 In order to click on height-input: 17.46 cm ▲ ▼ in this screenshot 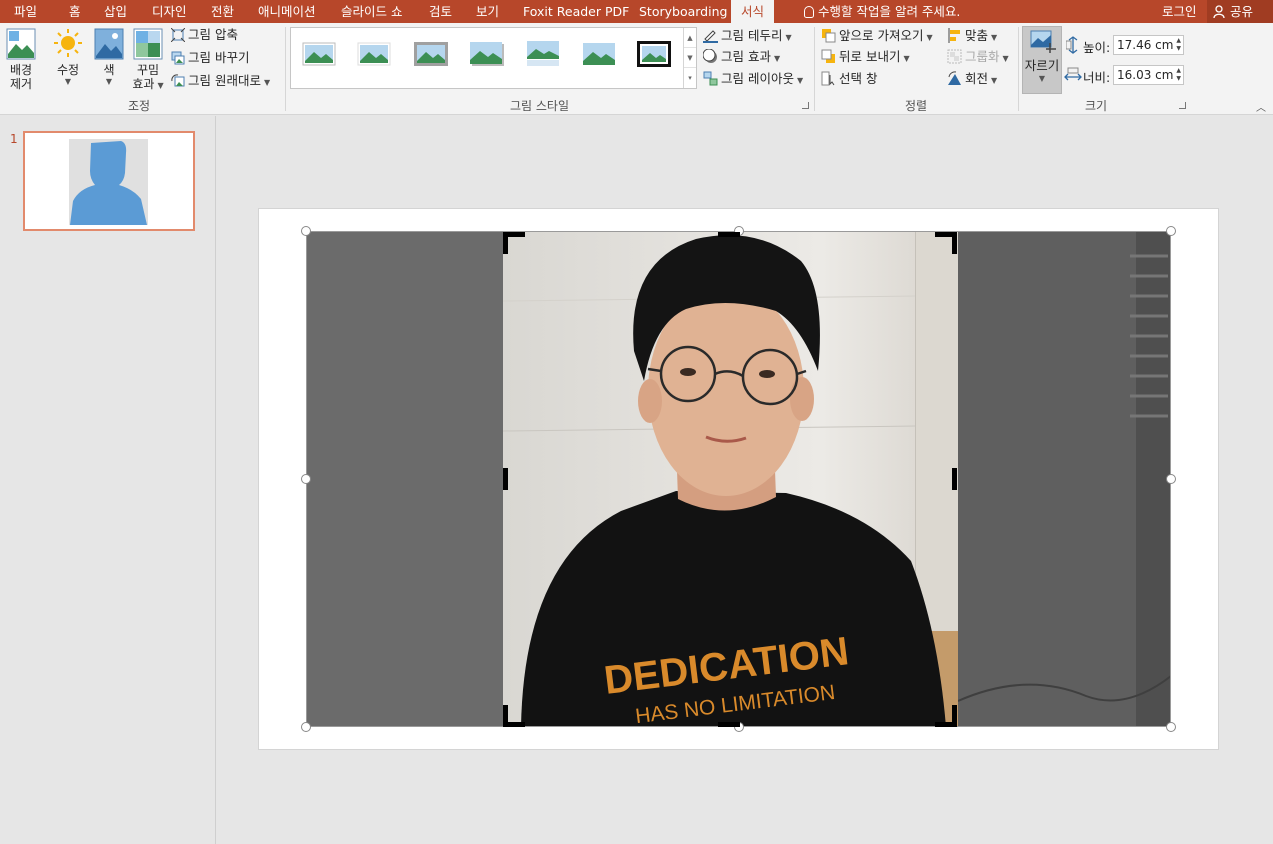, I will do `click(1148, 45)`.